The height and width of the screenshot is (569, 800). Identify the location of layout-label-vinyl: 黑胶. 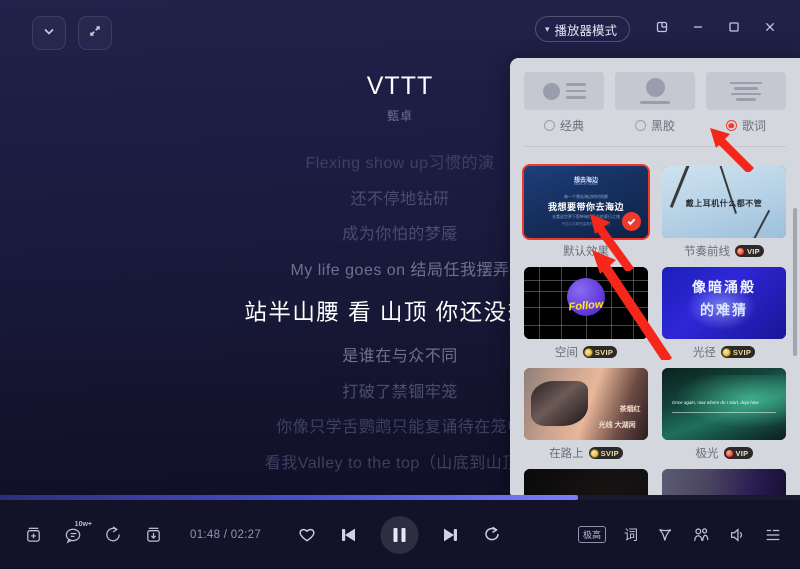
(662, 126).